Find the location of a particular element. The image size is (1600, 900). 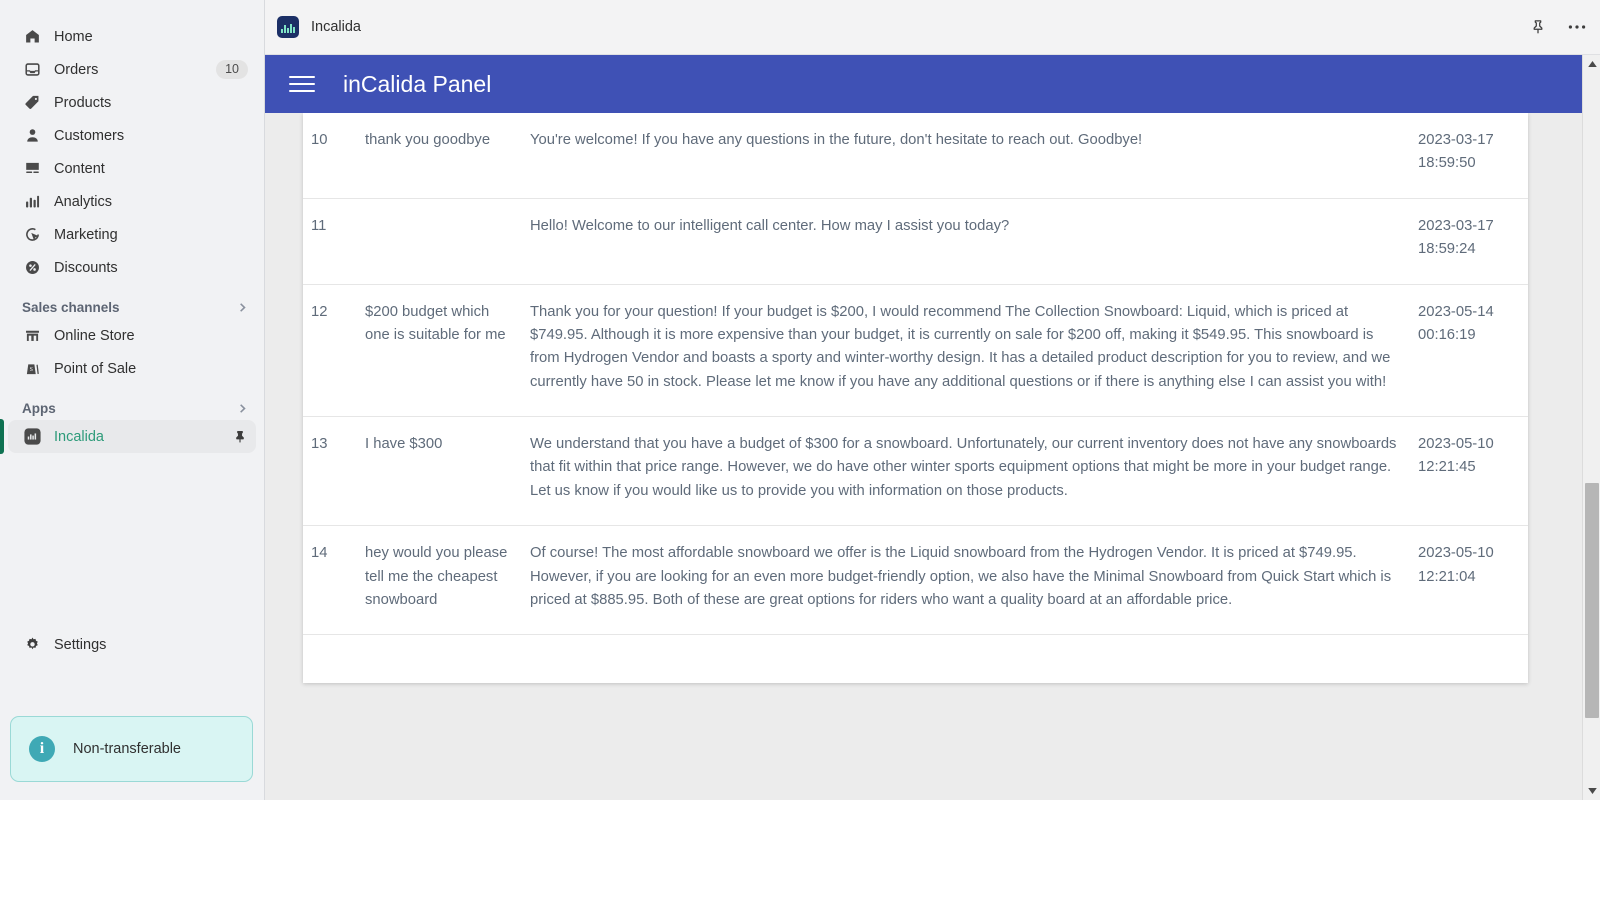

sidebar-item-label: Customers is located at coordinates (89, 135).